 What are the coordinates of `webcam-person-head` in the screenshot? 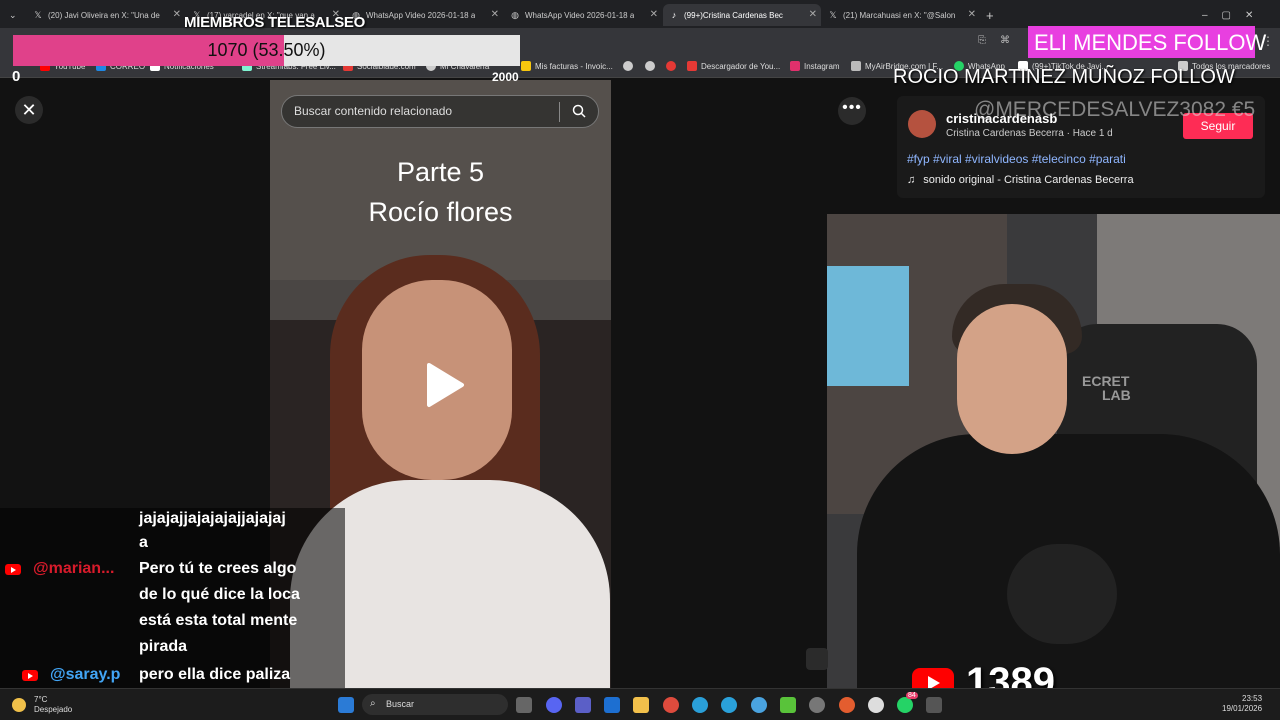 It's located at (1012, 379).